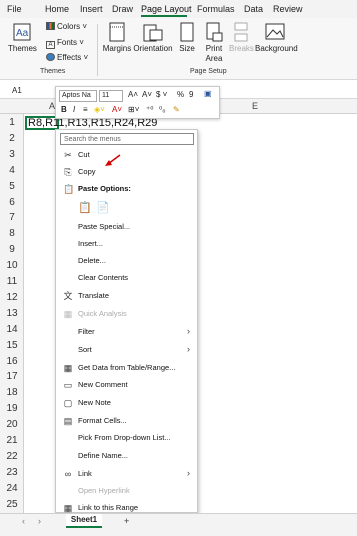 This screenshot has width=357, height=536. Describe the element at coordinates (253, 9) in the screenshot. I see `tab-data: Data` at that location.